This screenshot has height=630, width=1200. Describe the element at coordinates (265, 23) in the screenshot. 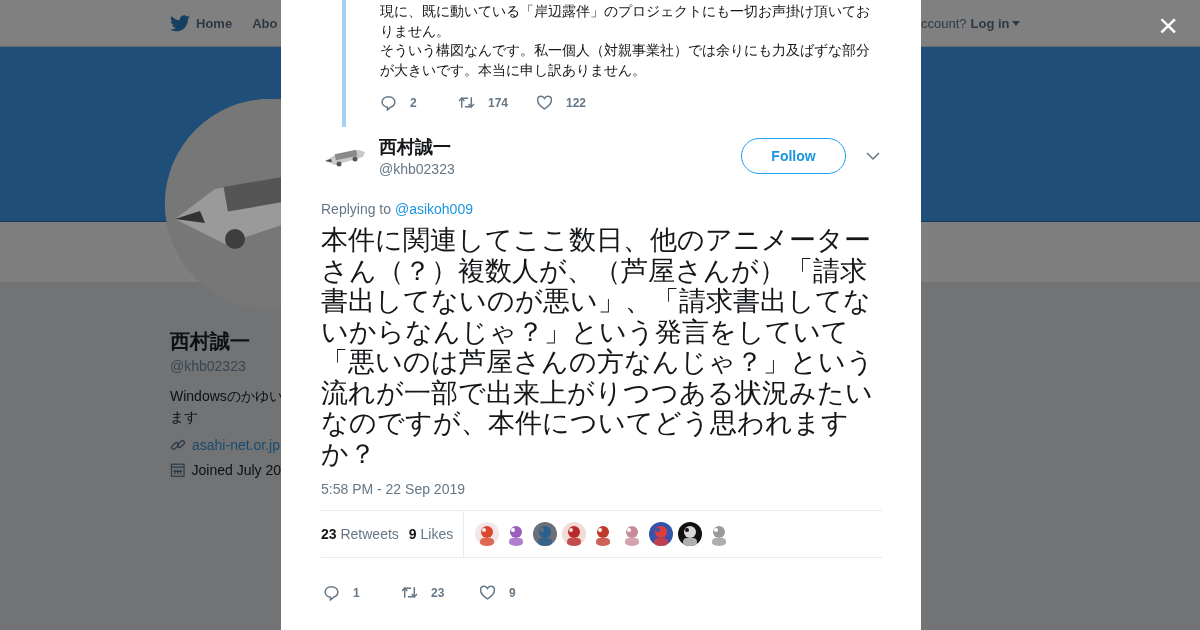

I see `about-link: Abo` at that location.